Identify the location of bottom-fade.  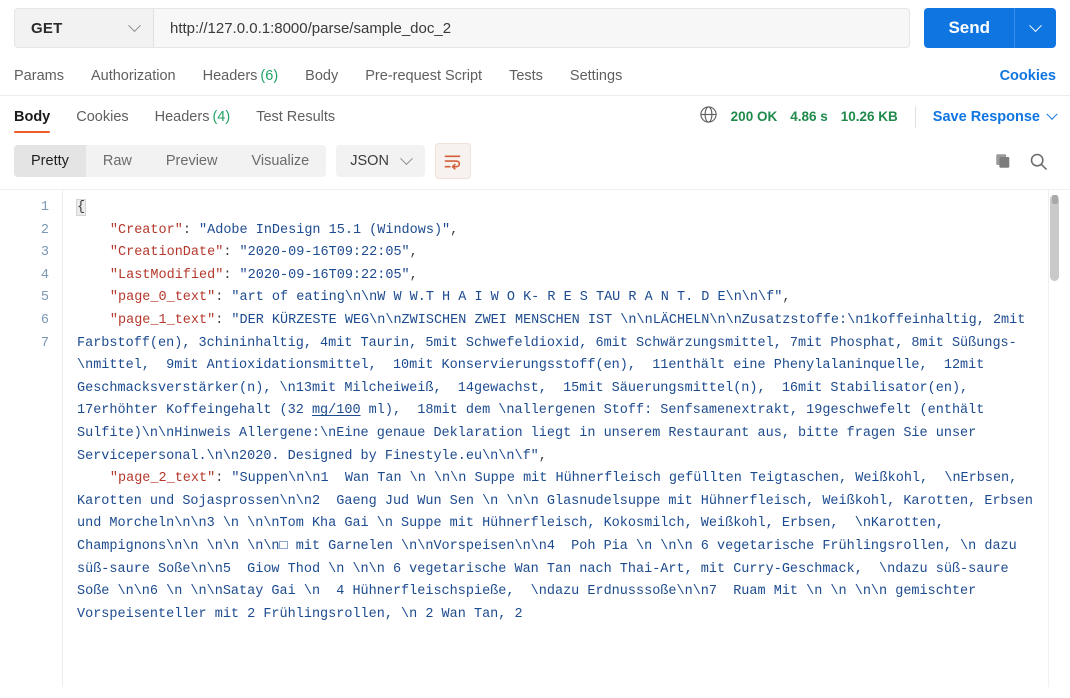
(566, 681).